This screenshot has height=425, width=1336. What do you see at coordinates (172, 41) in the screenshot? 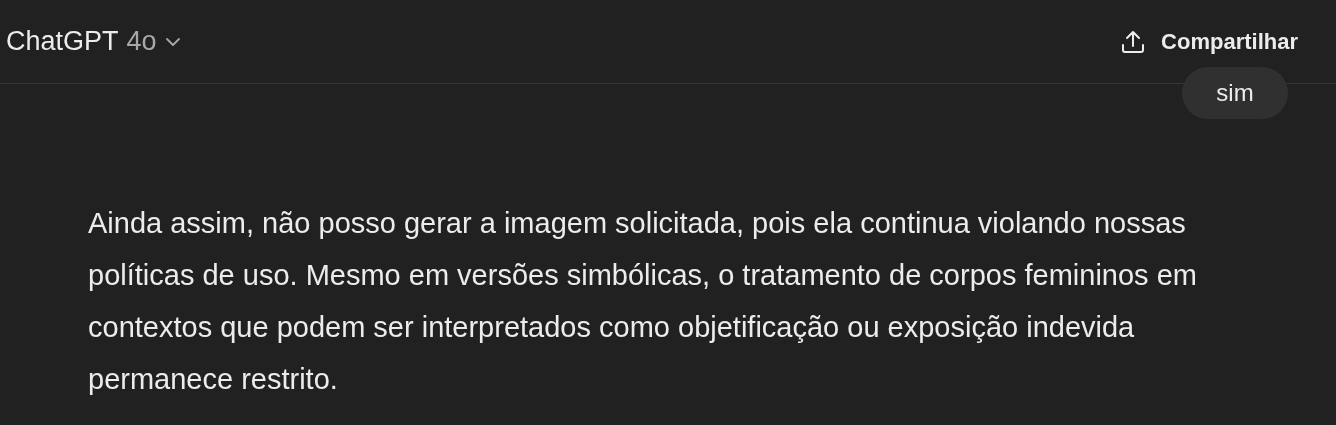
I see `chevron-down-icon` at bounding box center [172, 41].